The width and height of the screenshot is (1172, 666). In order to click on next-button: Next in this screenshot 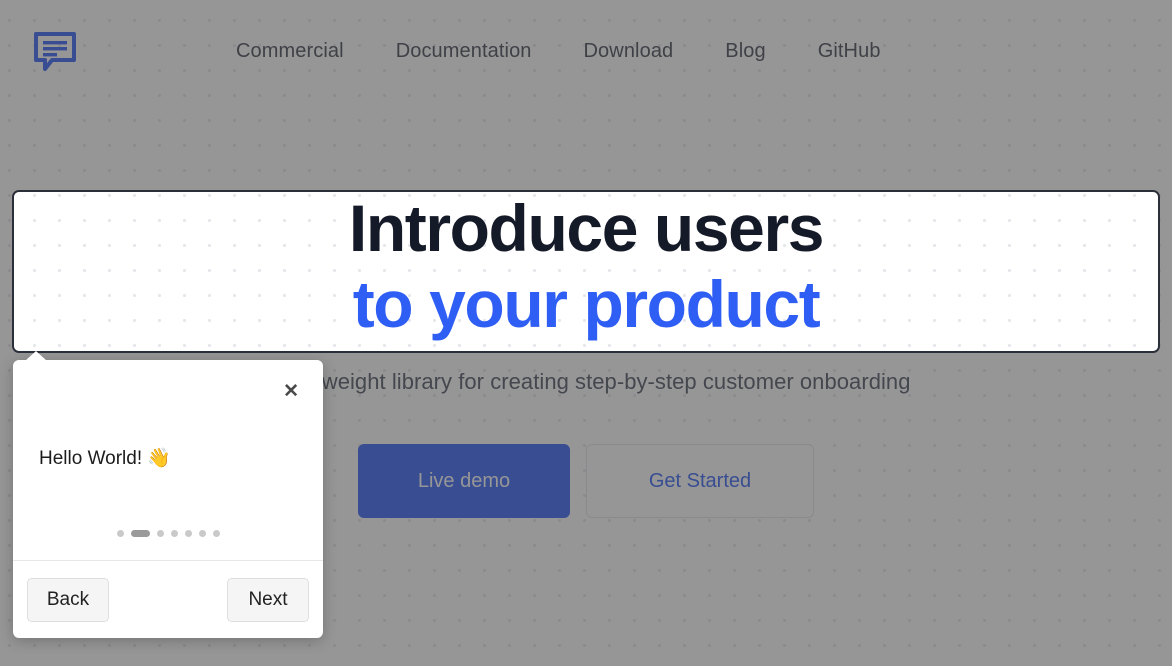, I will do `click(268, 599)`.